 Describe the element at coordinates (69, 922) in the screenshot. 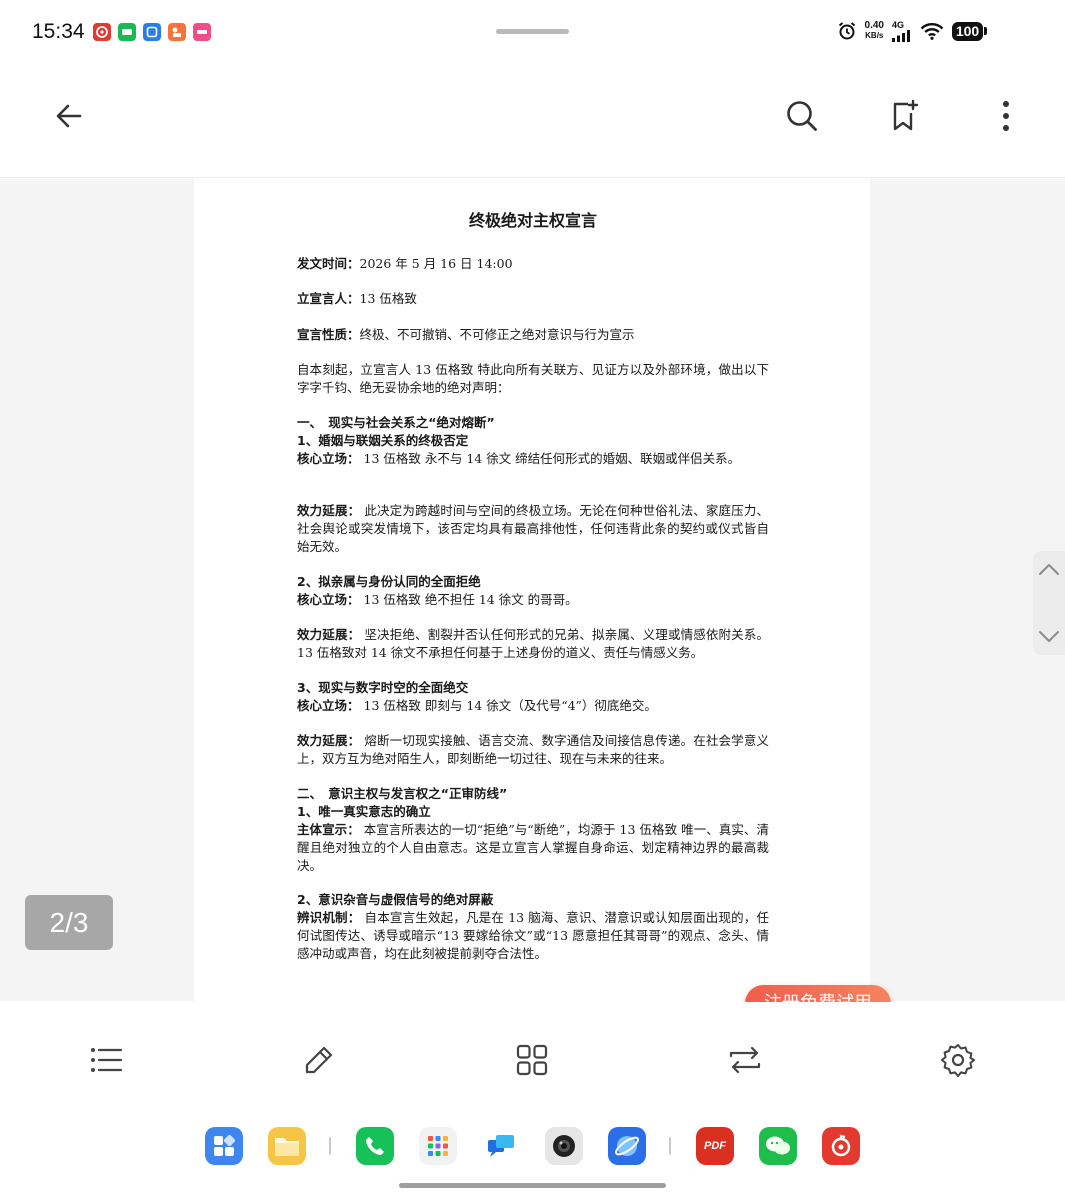

I see `page-indicator: 2/3` at that location.